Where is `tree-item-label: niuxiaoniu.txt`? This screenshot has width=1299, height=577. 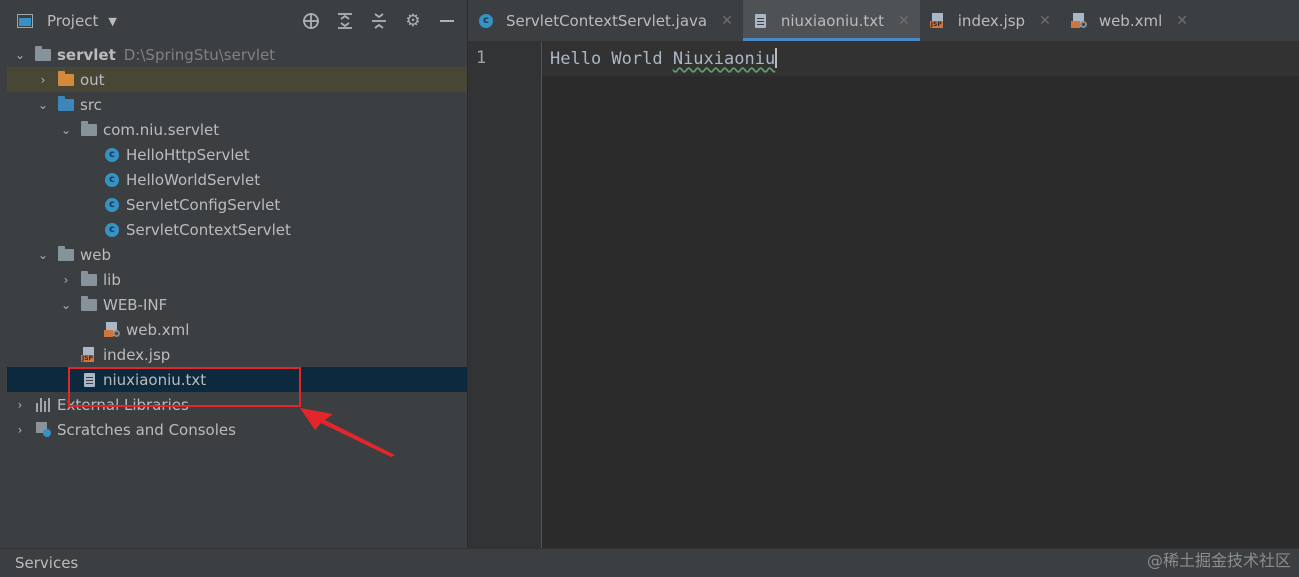 tree-item-label: niuxiaoniu.txt is located at coordinates (155, 379).